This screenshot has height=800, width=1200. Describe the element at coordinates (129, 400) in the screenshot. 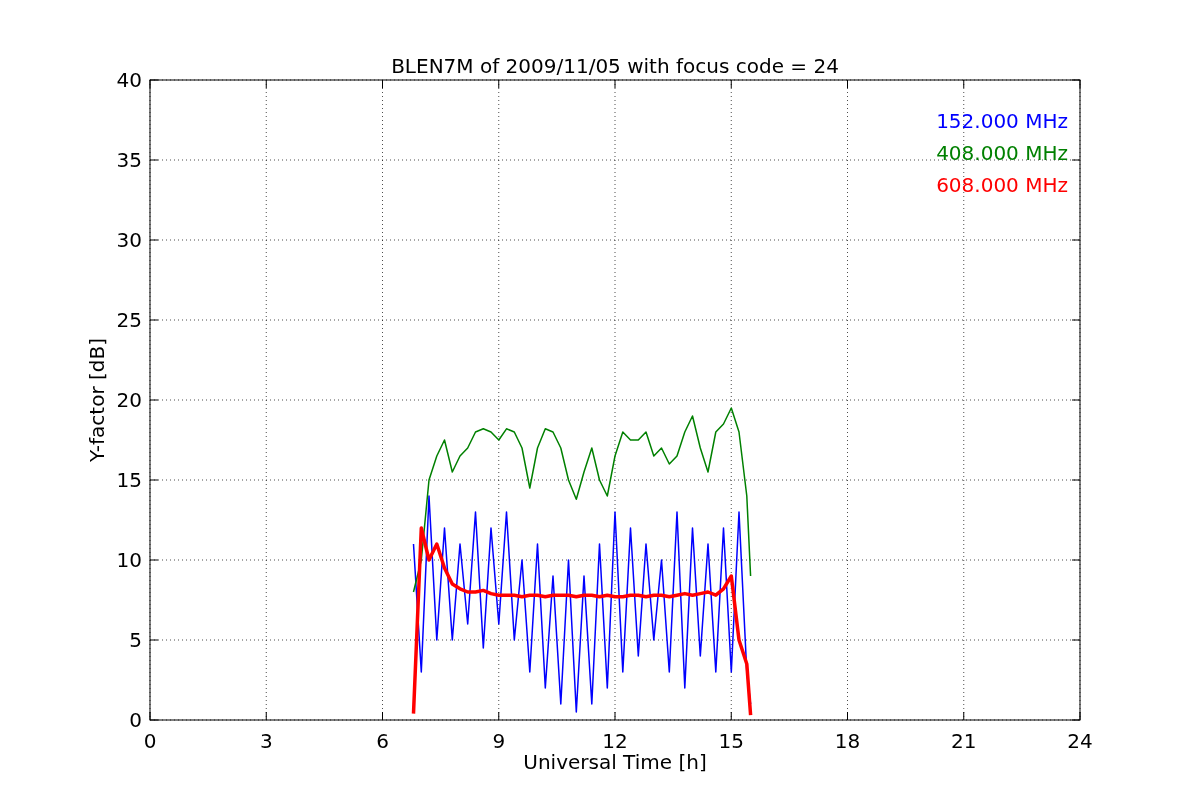

I see `tick-label: 20` at that location.